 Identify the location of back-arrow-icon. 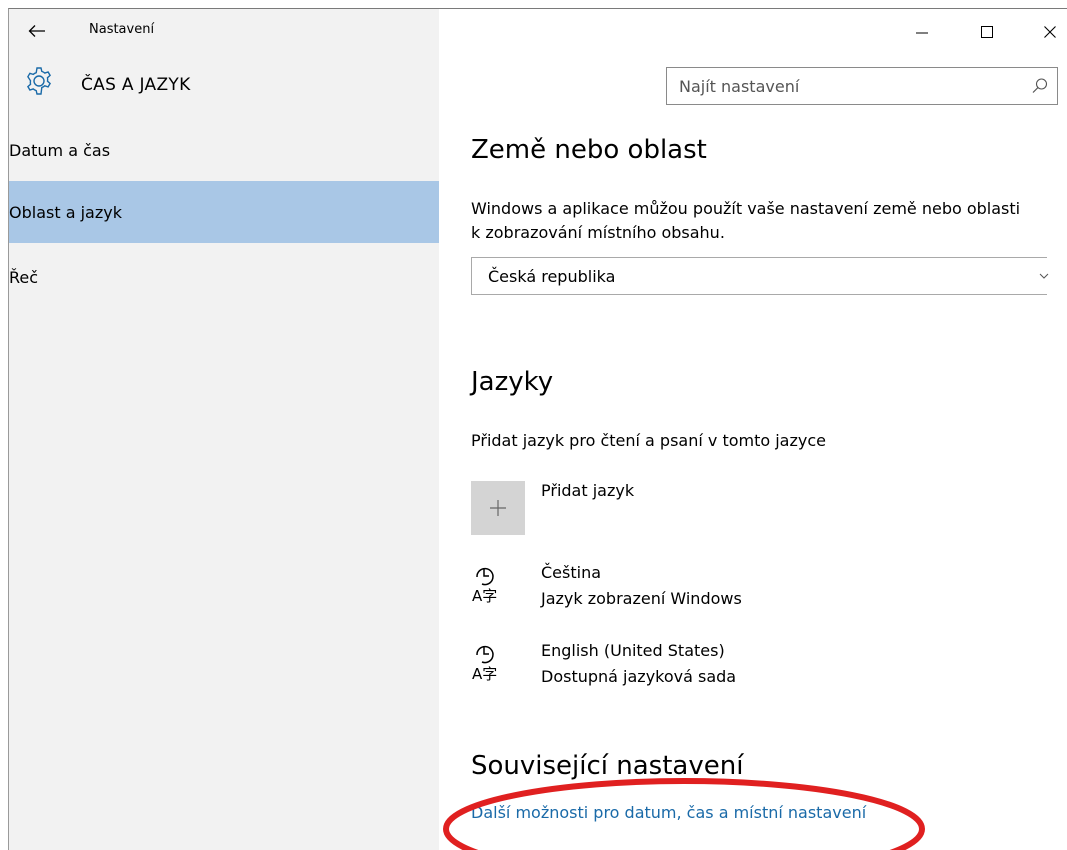
(36, 31).